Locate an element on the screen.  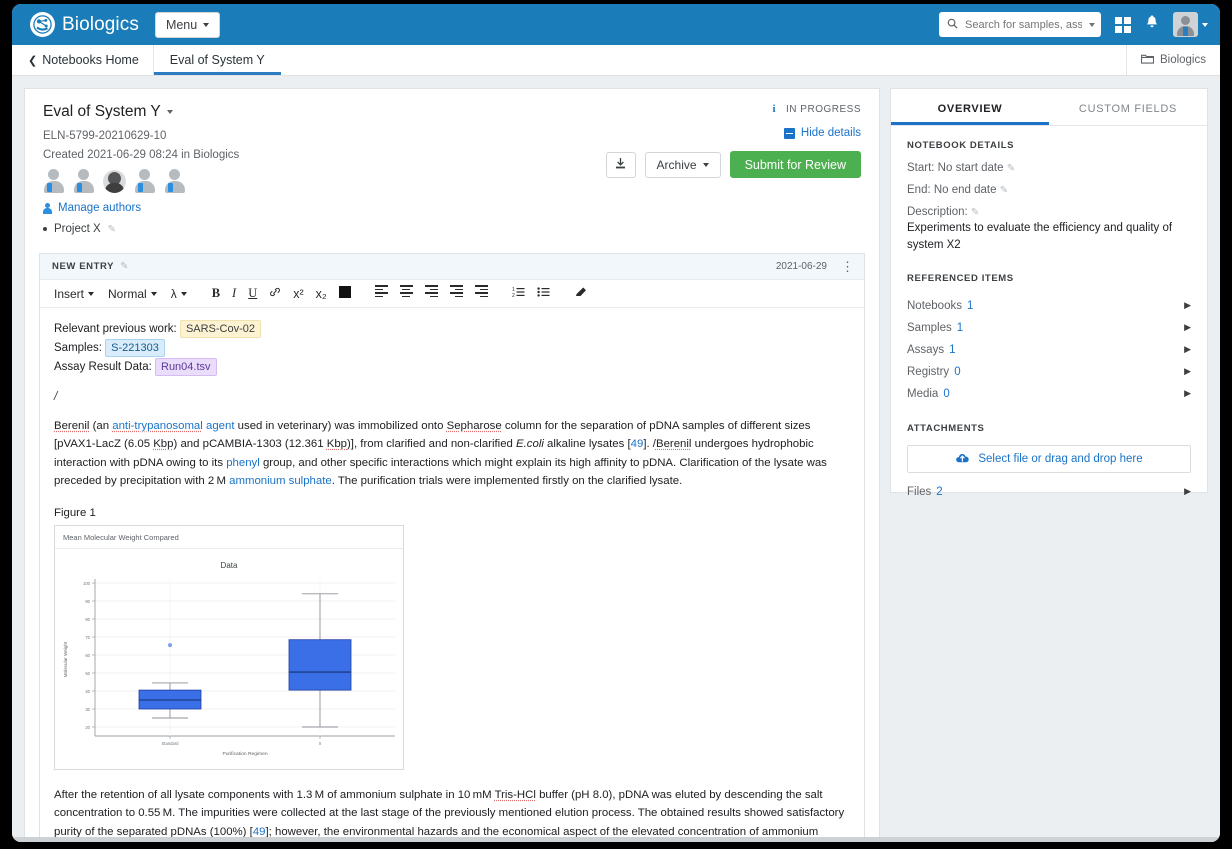
hide-details-link: Hide details is located at coordinates (816, 133).